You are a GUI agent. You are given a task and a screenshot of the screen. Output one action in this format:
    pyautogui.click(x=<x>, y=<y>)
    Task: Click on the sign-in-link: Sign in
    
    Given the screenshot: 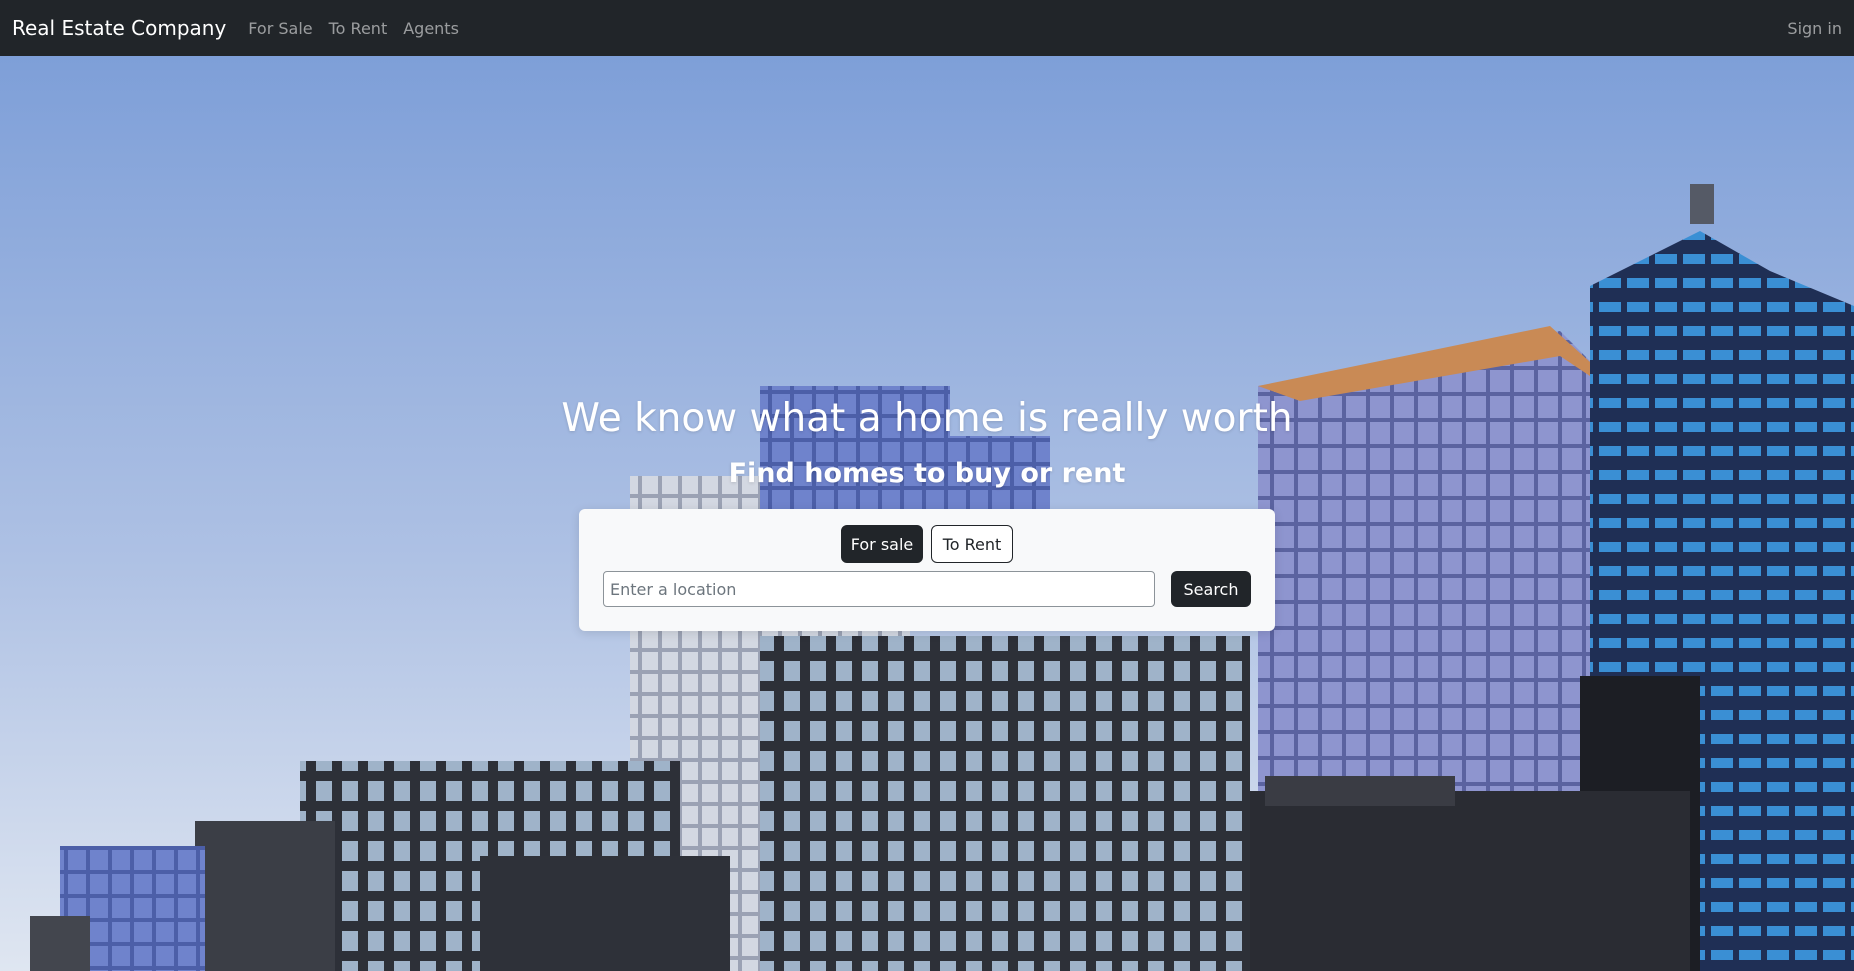 What is the action you would take?
    pyautogui.click(x=1814, y=28)
    